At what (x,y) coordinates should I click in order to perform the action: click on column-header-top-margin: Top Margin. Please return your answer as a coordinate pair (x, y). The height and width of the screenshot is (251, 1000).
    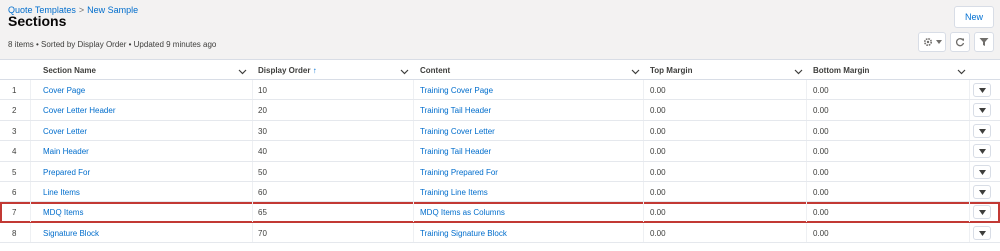
    Looking at the image, I should click on (671, 70).